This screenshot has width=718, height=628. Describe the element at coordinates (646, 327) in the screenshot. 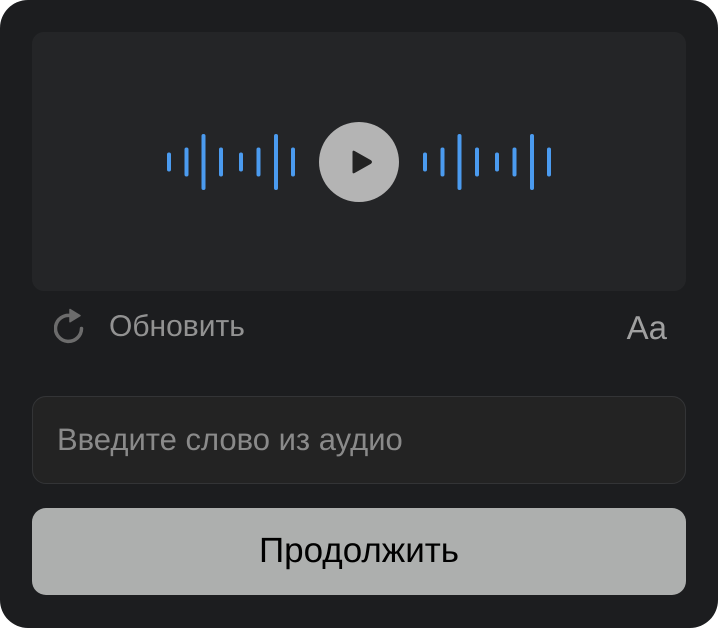

I see `text-size-button: Aa` at that location.